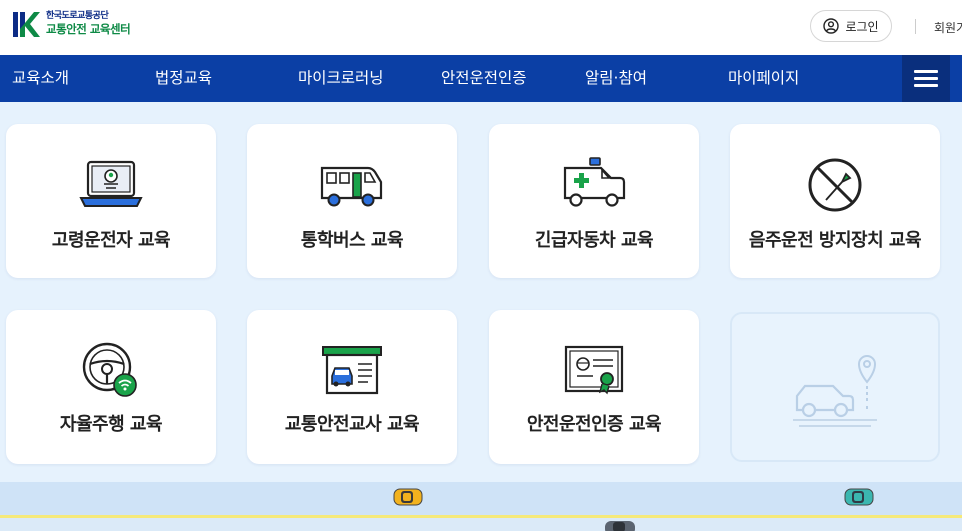 The image size is (962, 531). Describe the element at coordinates (484, 78) in the screenshot. I see `nav-item-safe-driving-cert: 안전운전인증` at that location.